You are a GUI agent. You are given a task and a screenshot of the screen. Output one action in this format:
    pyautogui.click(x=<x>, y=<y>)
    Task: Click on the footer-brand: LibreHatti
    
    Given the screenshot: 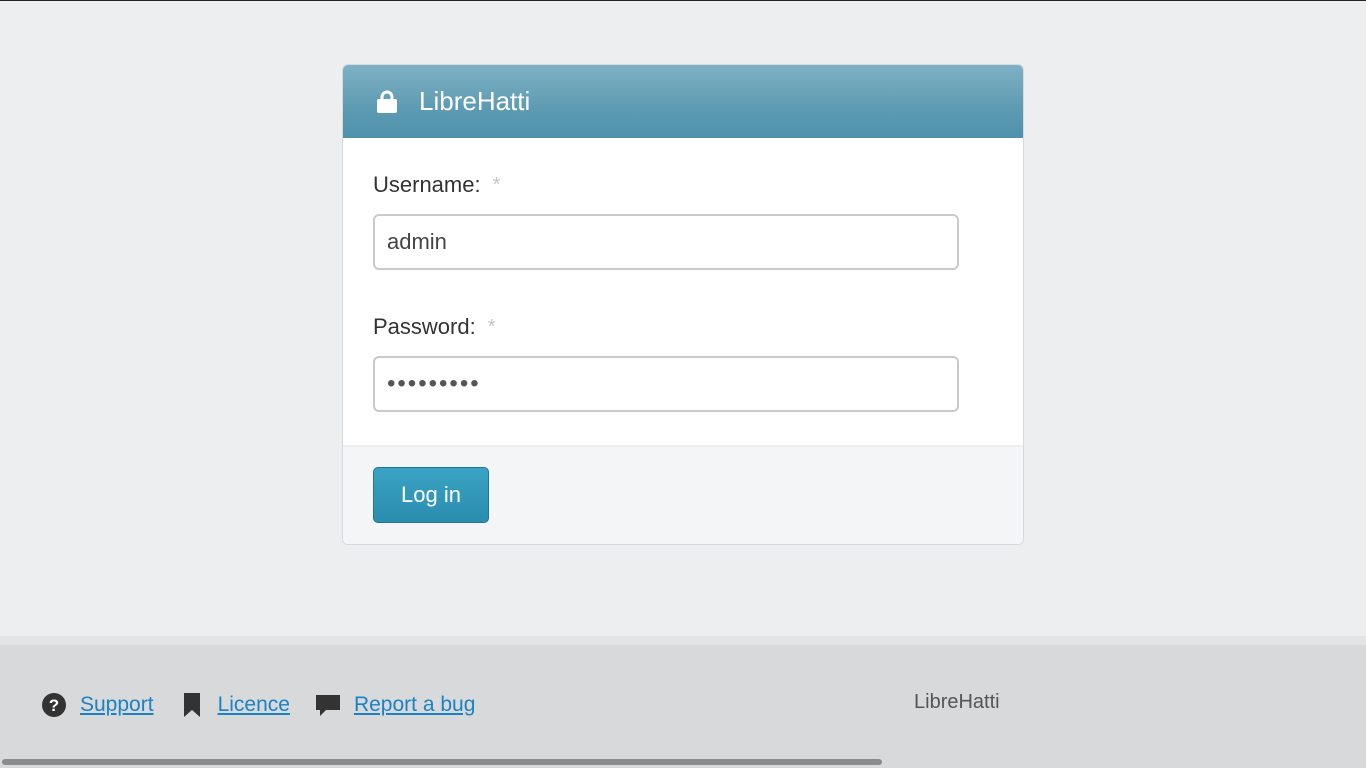 What is the action you would take?
    pyautogui.click(x=957, y=702)
    